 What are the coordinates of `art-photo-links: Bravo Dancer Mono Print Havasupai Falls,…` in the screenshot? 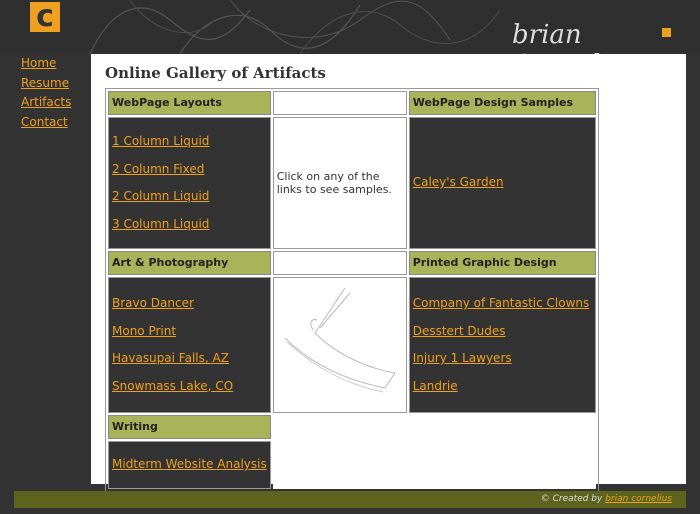 It's located at (189, 345).